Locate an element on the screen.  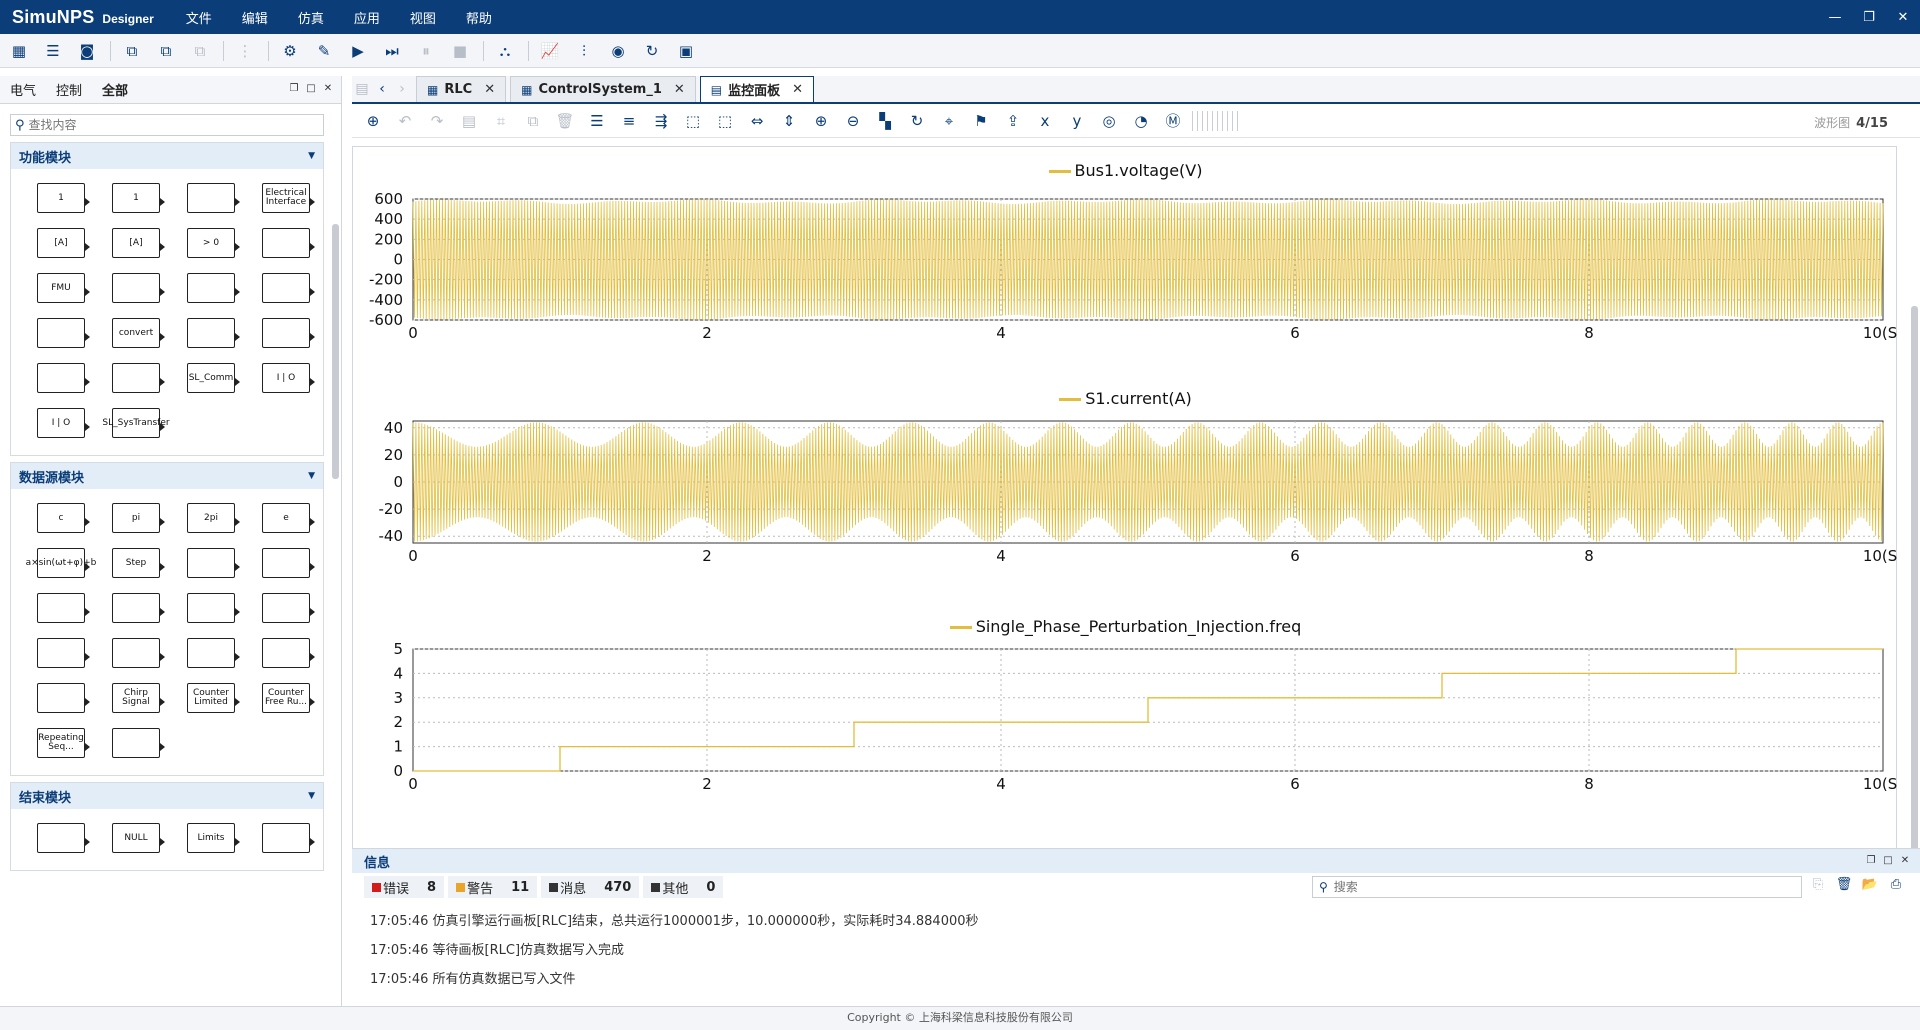
cursor-icon: ▚ is located at coordinates (885, 121).